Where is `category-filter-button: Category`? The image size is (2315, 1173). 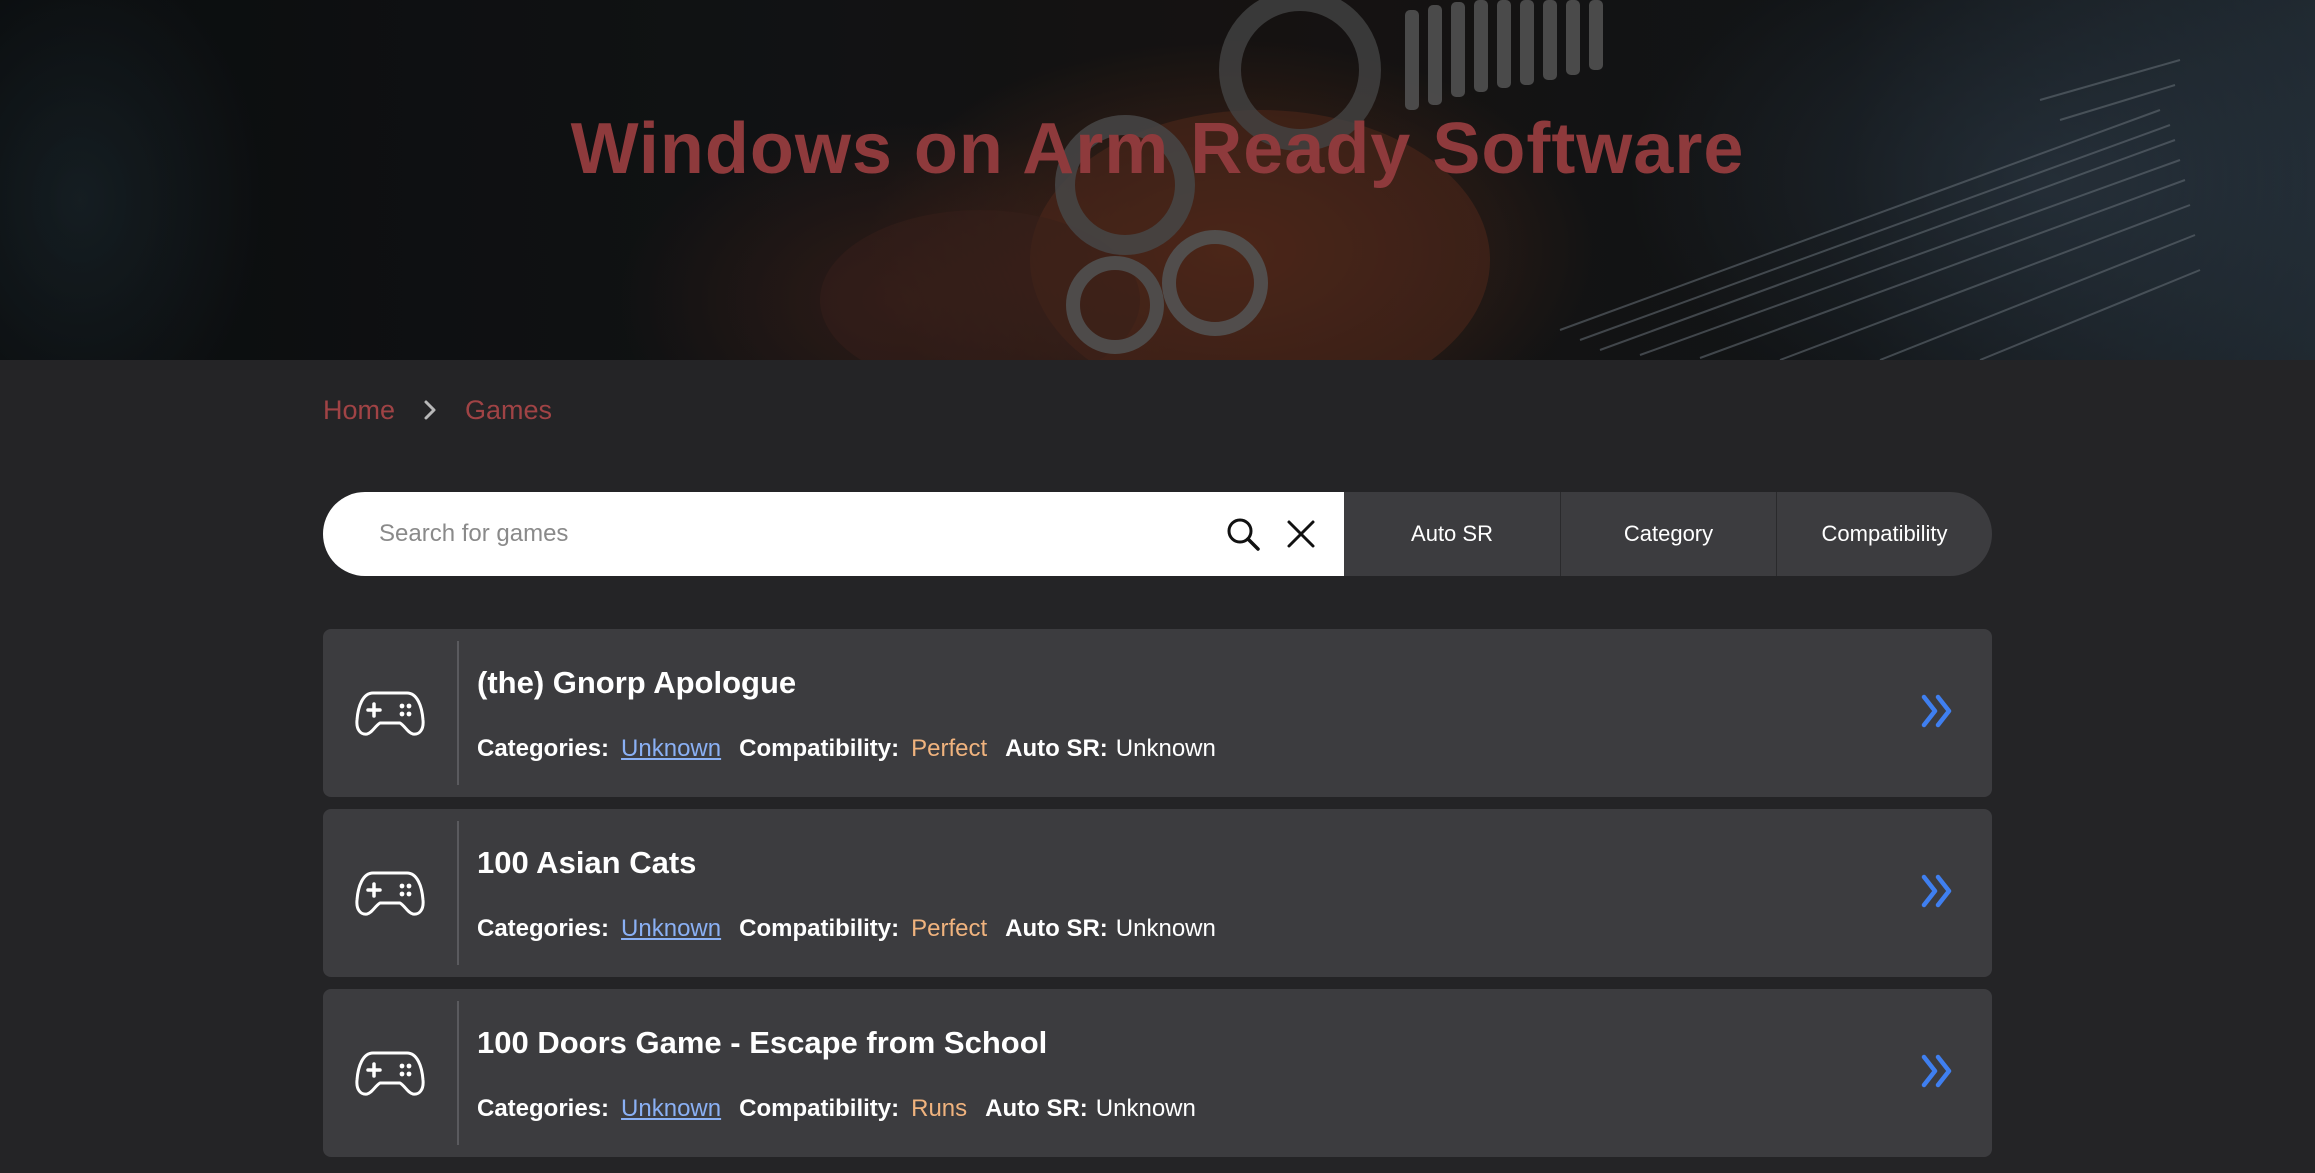
category-filter-button: Category is located at coordinates (1668, 534).